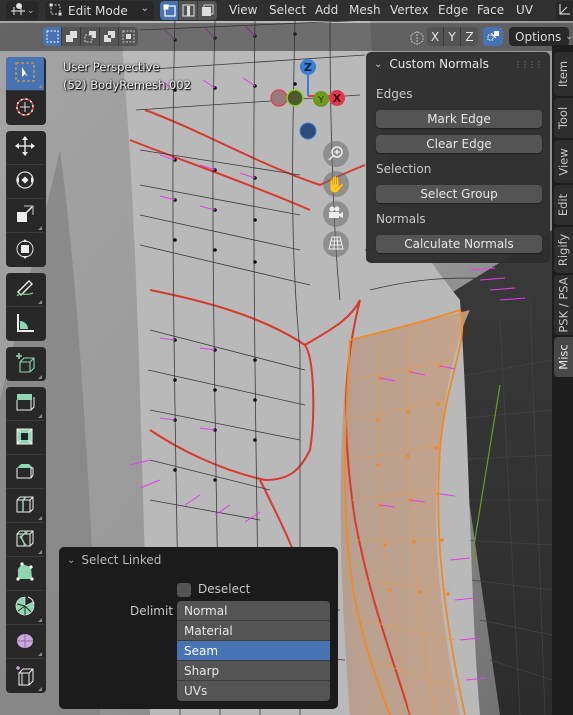 The height and width of the screenshot is (715, 573). I want to click on tab-rigify: Rigify, so click(563, 250).